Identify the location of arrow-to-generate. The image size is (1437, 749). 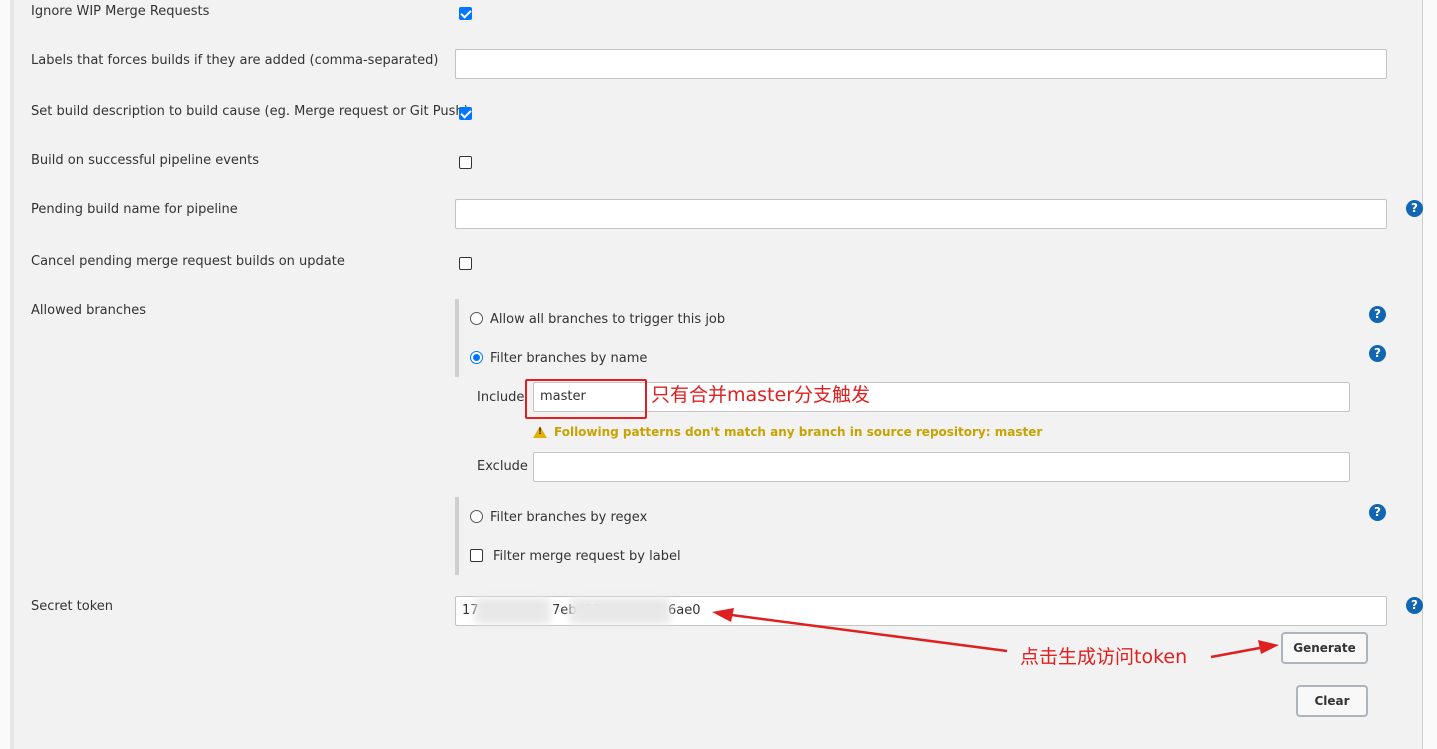
(1238, 652).